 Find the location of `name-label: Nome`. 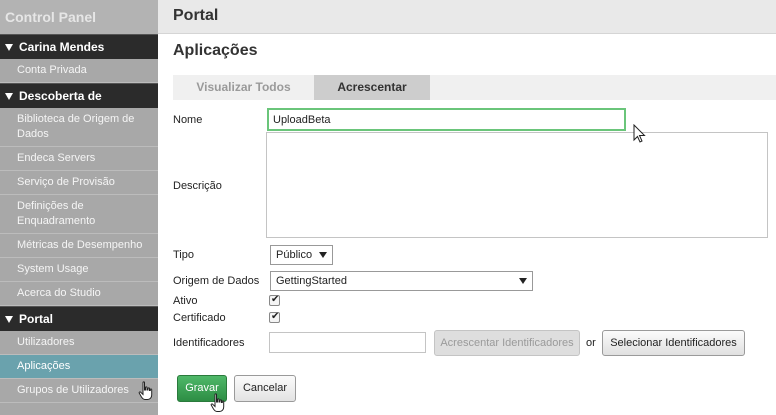

name-label: Nome is located at coordinates (188, 120).